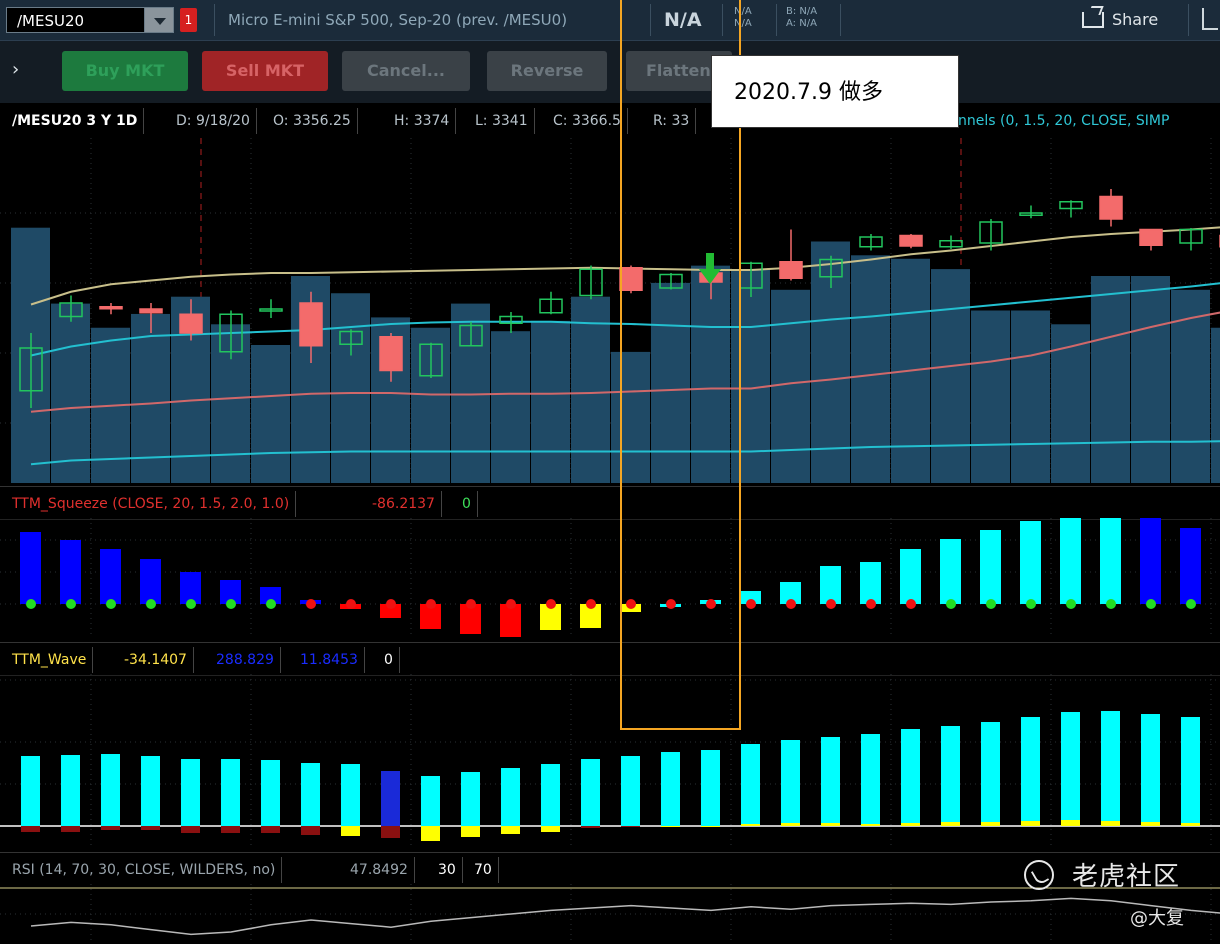 The height and width of the screenshot is (944, 1220). Describe the element at coordinates (447, 870) in the screenshot. I see `rsi-oversold: 30` at that location.